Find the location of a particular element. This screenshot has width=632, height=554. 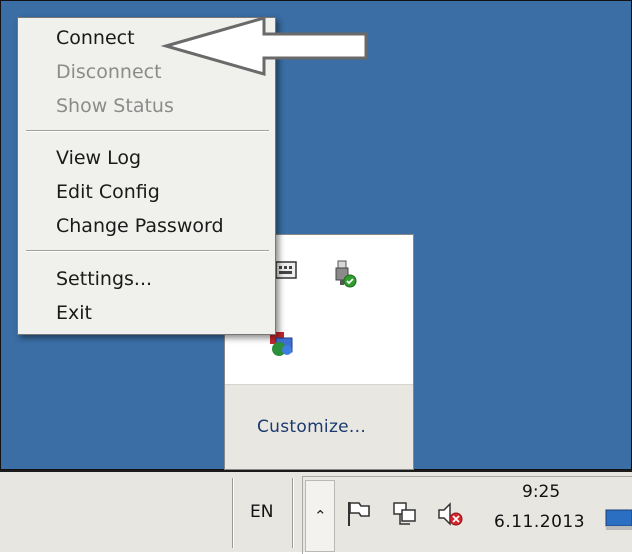

menu-item-show-status: Show Status is located at coordinates (115, 106).